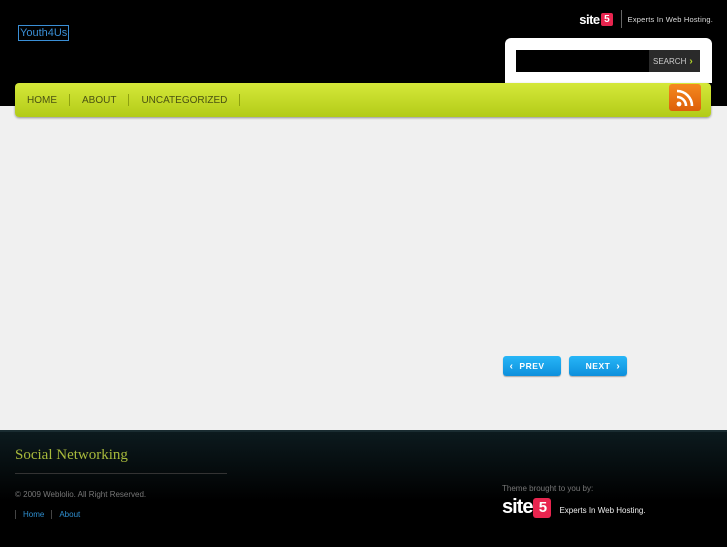  Describe the element at coordinates (511, 366) in the screenshot. I see `chevron-left-icon: ‹` at that location.